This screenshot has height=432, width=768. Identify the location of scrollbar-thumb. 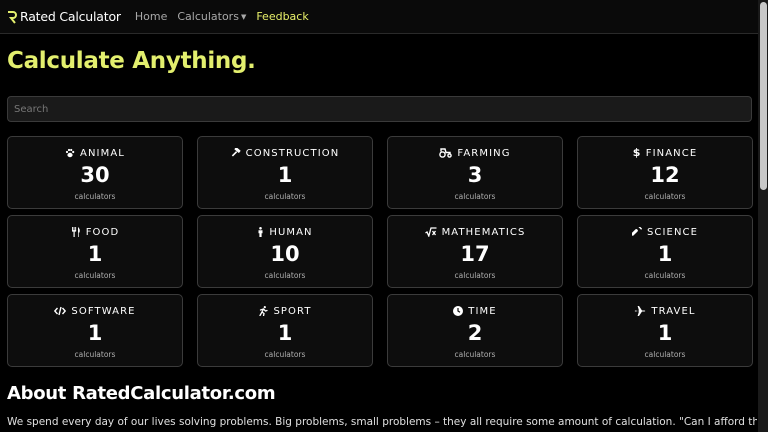
(763, 96).